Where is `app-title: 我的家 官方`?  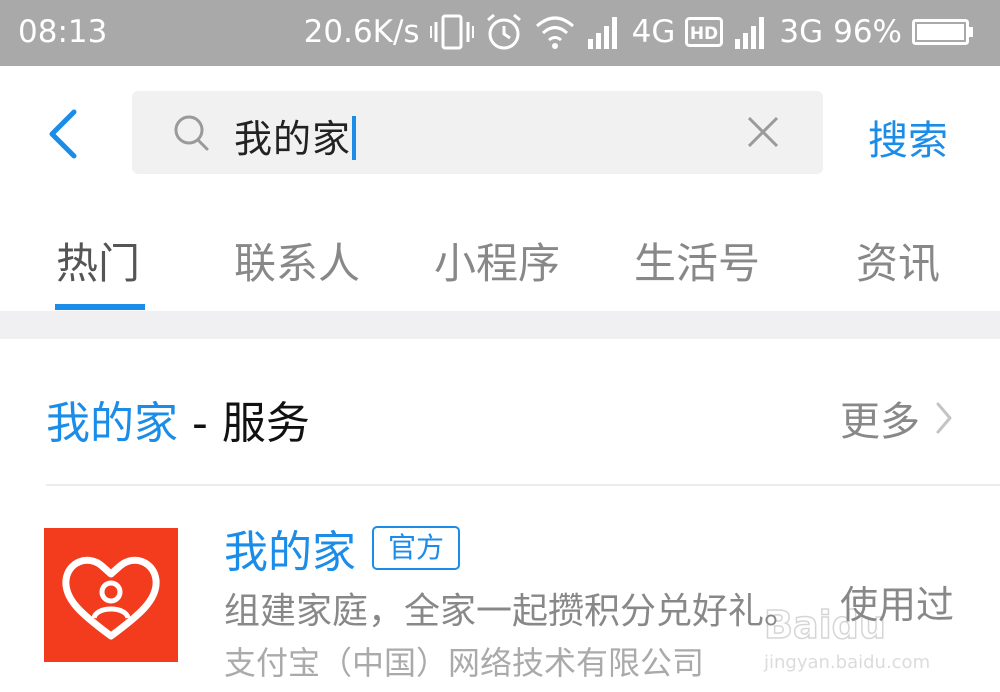
app-title: 我的家 官方 is located at coordinates (342, 548).